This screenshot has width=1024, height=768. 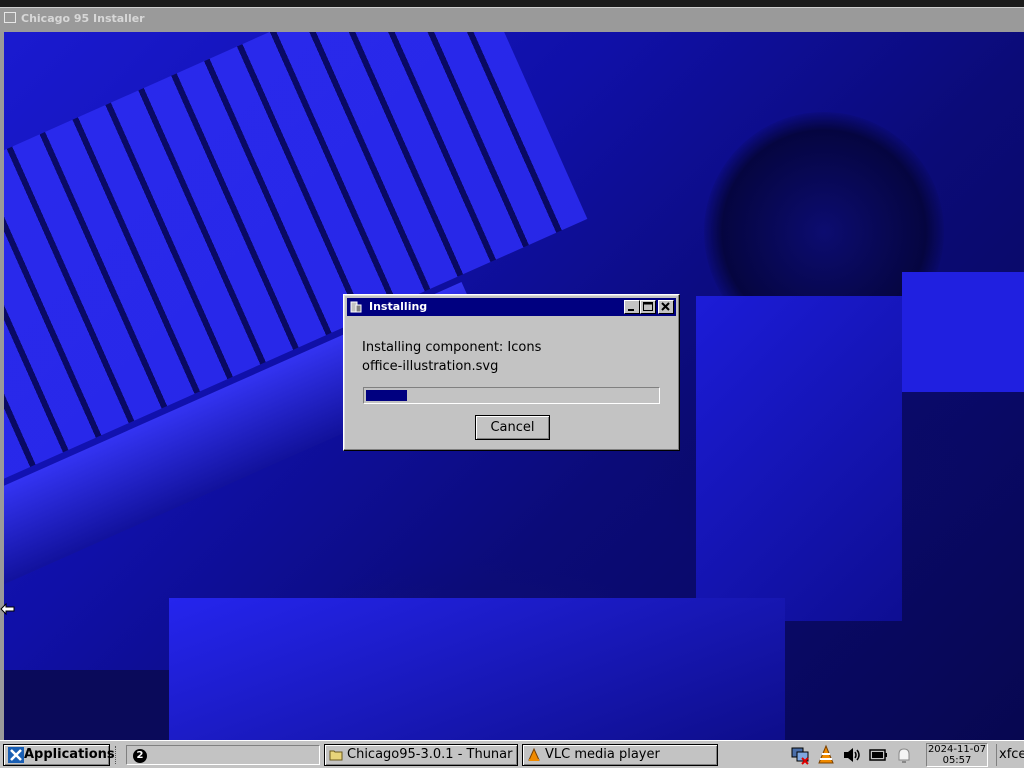 I want to click on battery-icon, so click(x=878, y=755).